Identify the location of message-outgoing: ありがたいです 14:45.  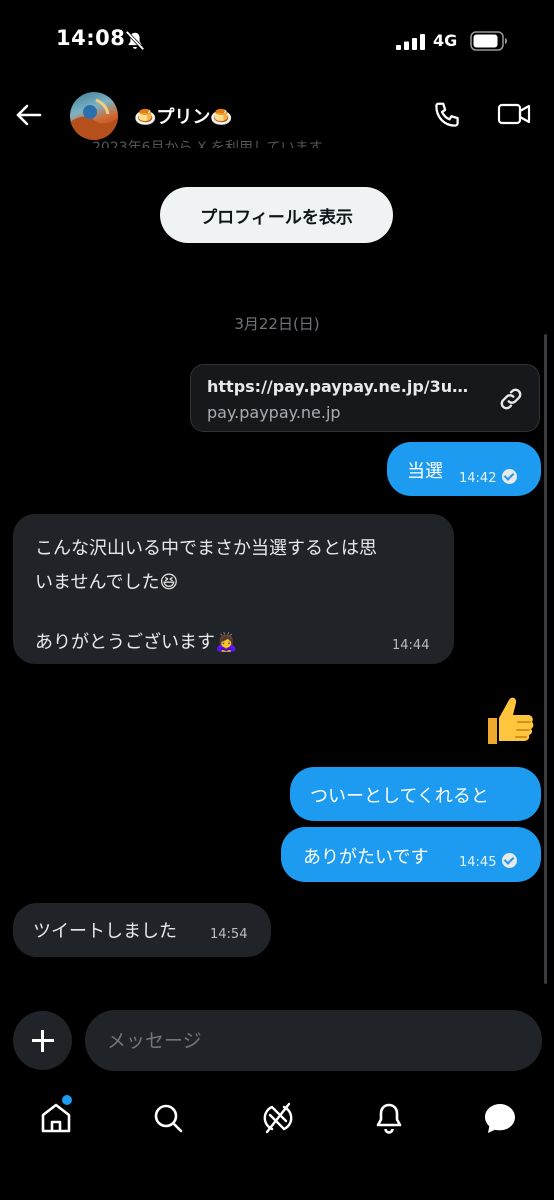
(411, 854).